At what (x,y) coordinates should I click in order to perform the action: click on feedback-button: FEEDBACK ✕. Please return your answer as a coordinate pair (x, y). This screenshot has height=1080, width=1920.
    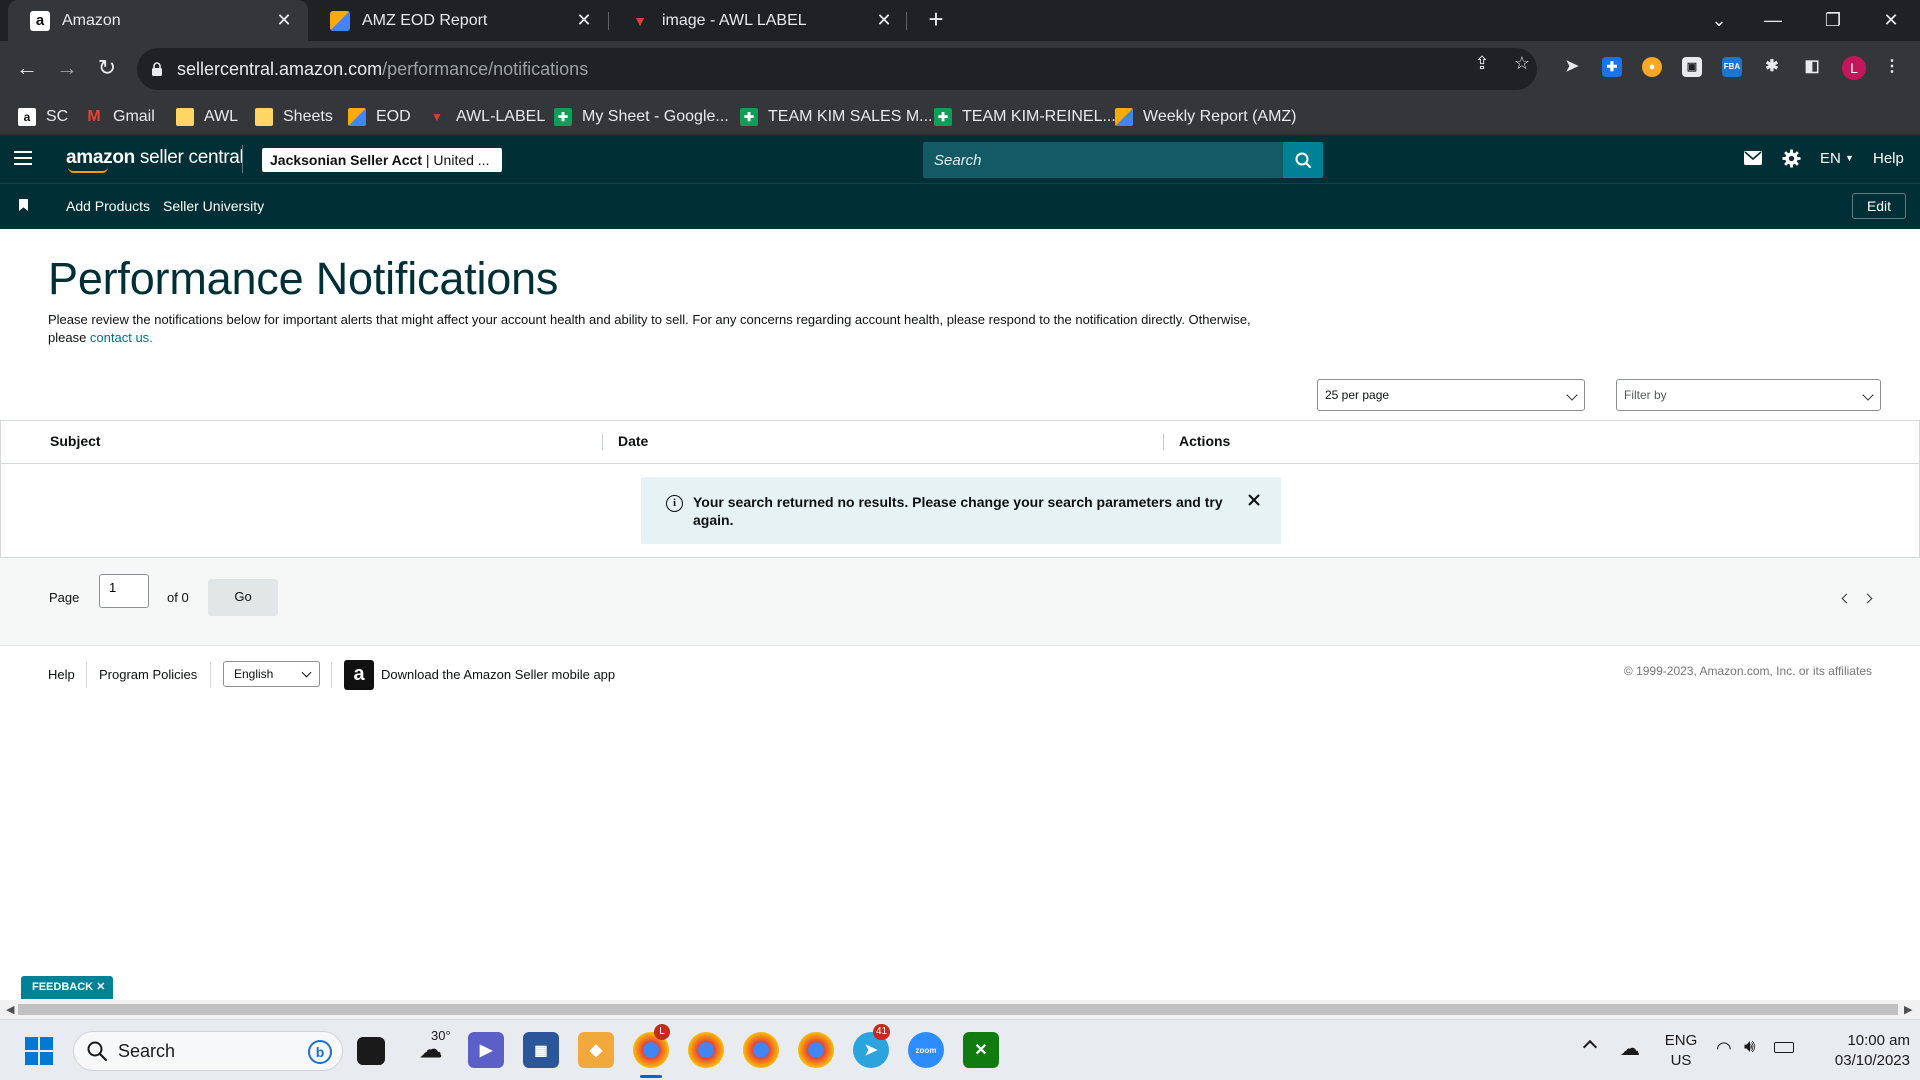
    Looking at the image, I should click on (67, 987).